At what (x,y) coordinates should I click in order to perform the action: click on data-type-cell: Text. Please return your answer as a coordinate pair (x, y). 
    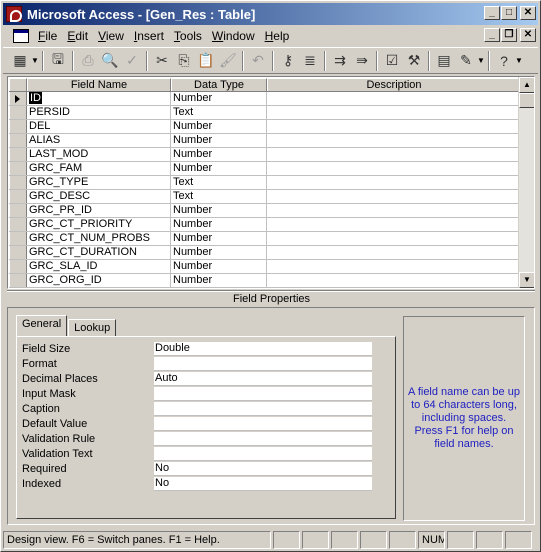
    Looking at the image, I should click on (219, 196).